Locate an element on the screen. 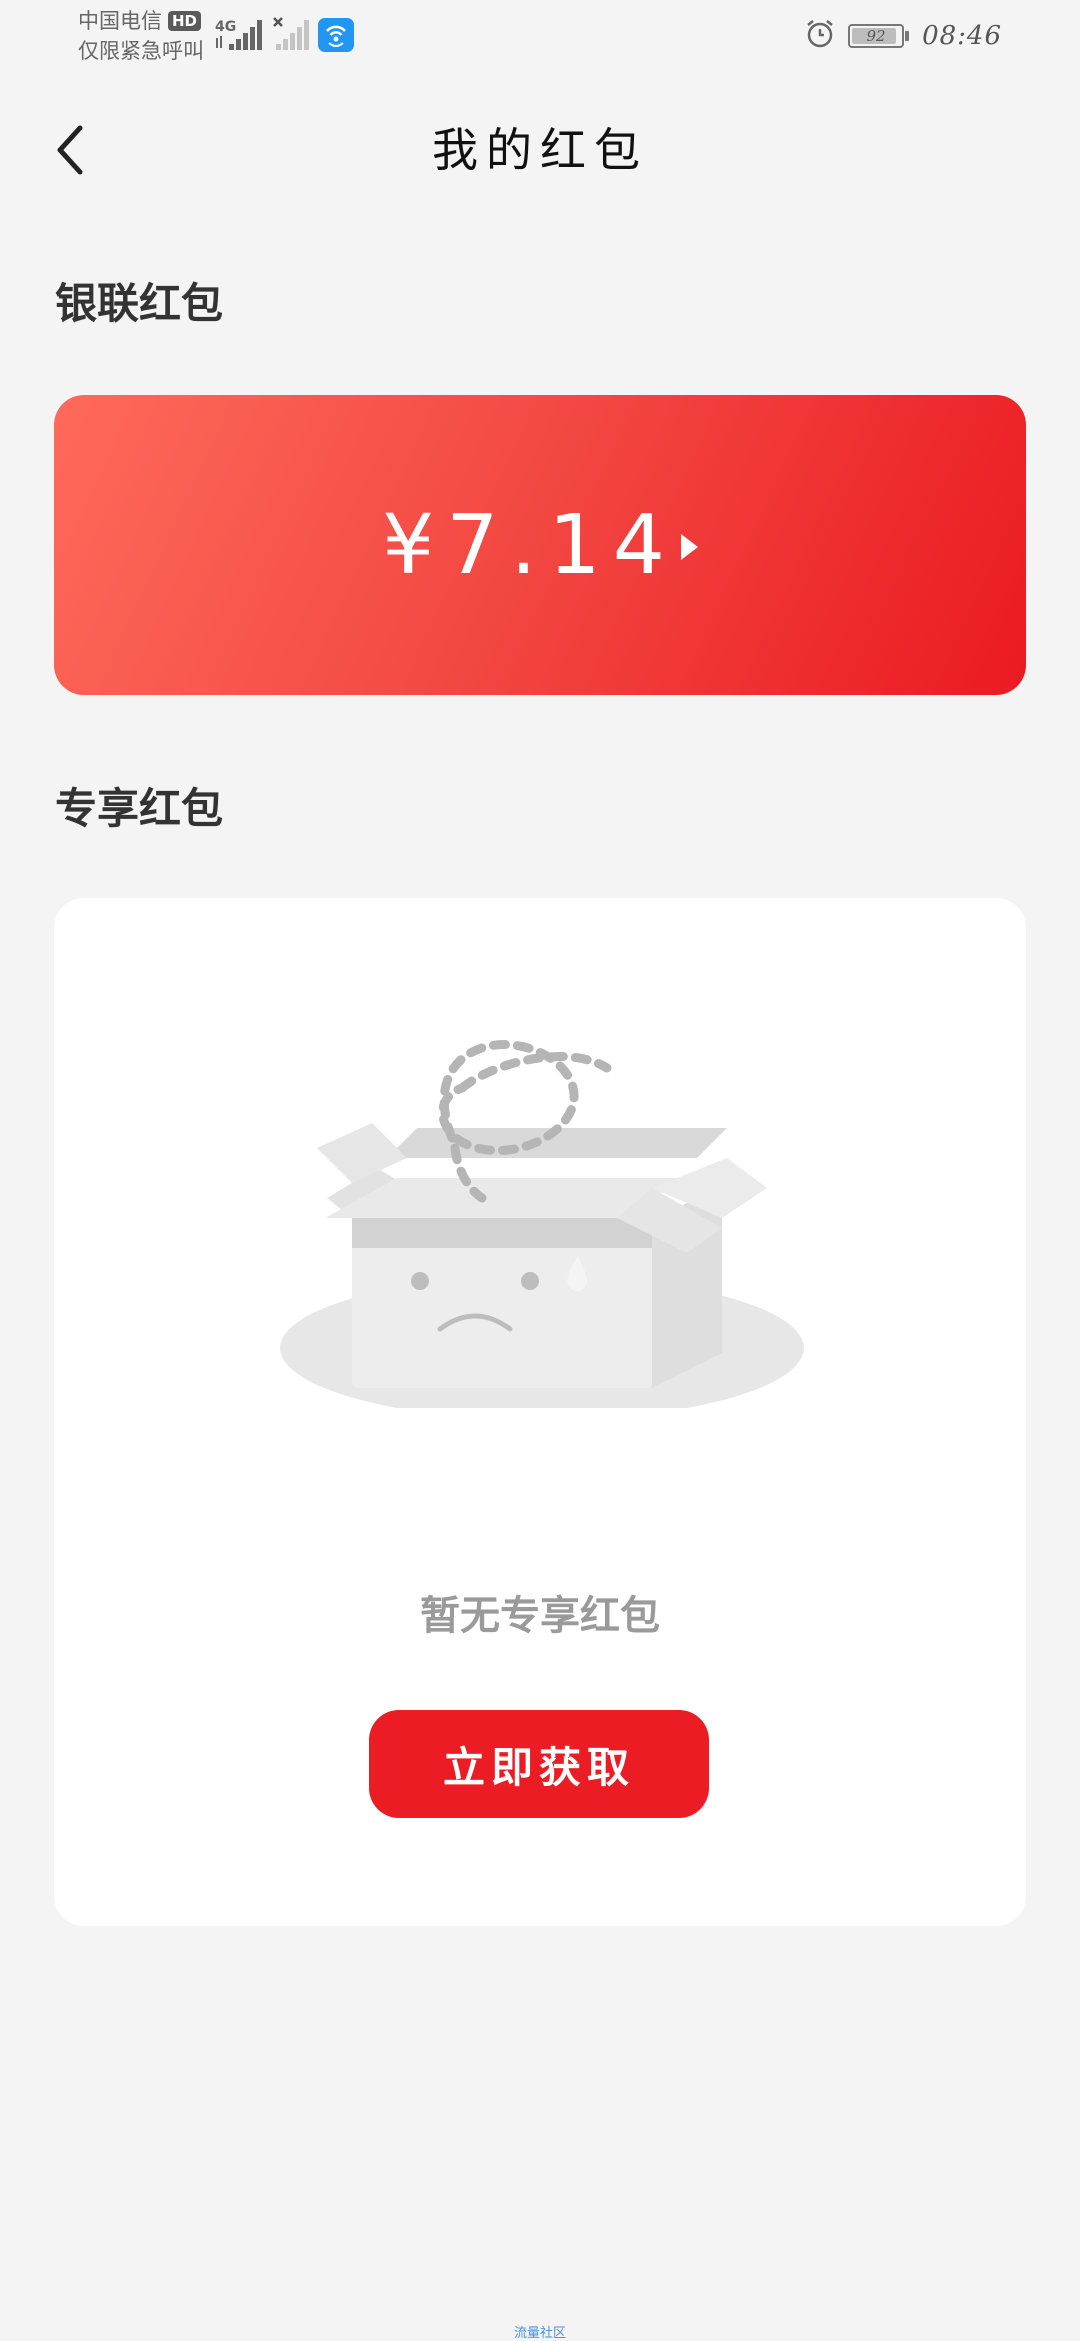 The width and height of the screenshot is (1080, 2341). empty-state-text: 暂无专享红包 is located at coordinates (540, 1616).